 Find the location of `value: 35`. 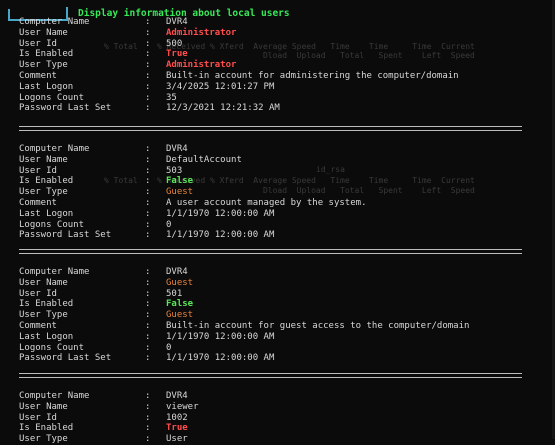

value: 35 is located at coordinates (171, 97).